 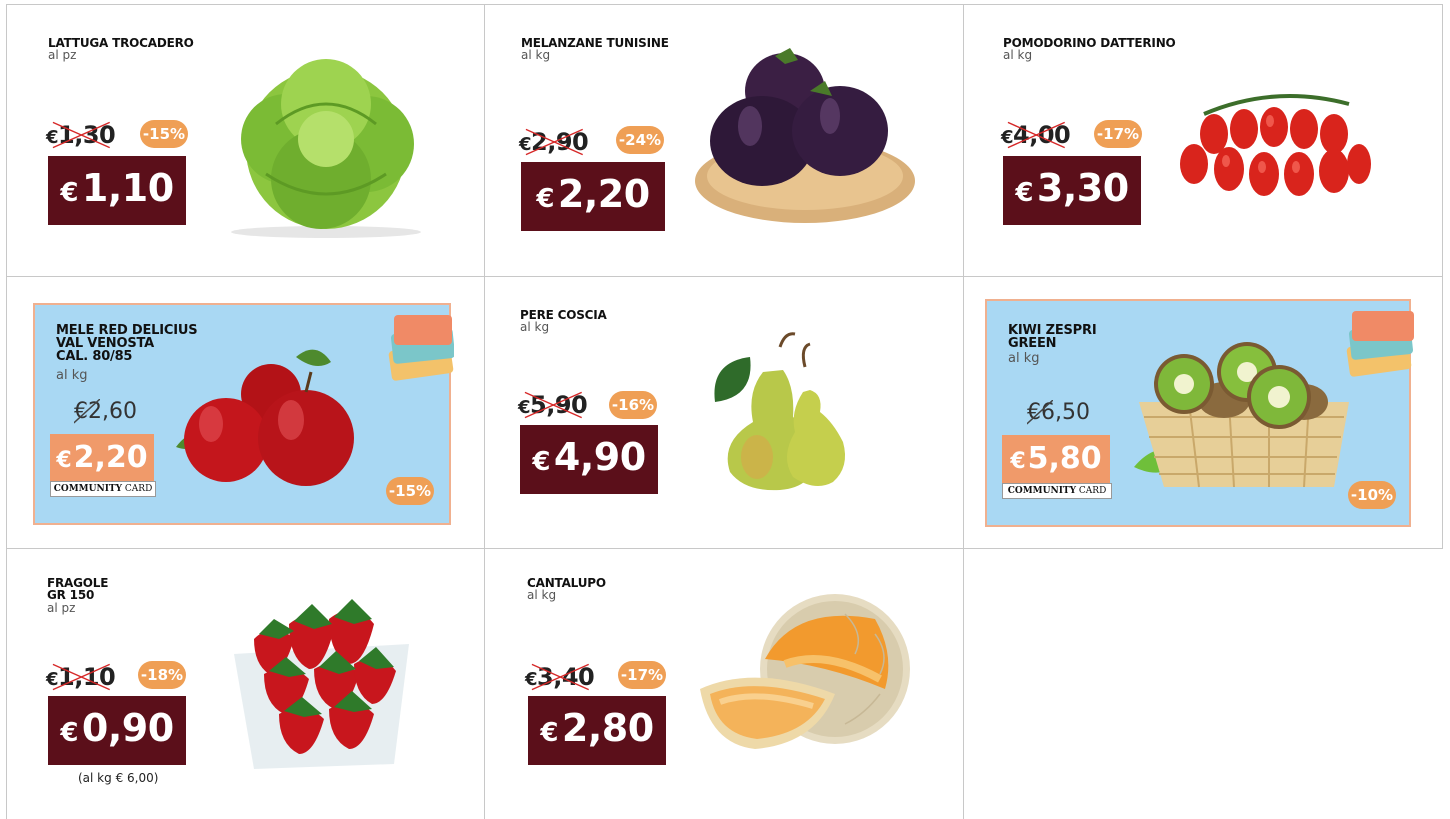 What do you see at coordinates (1058, 412) in the screenshot?
I see `old-price: €6,50` at bounding box center [1058, 412].